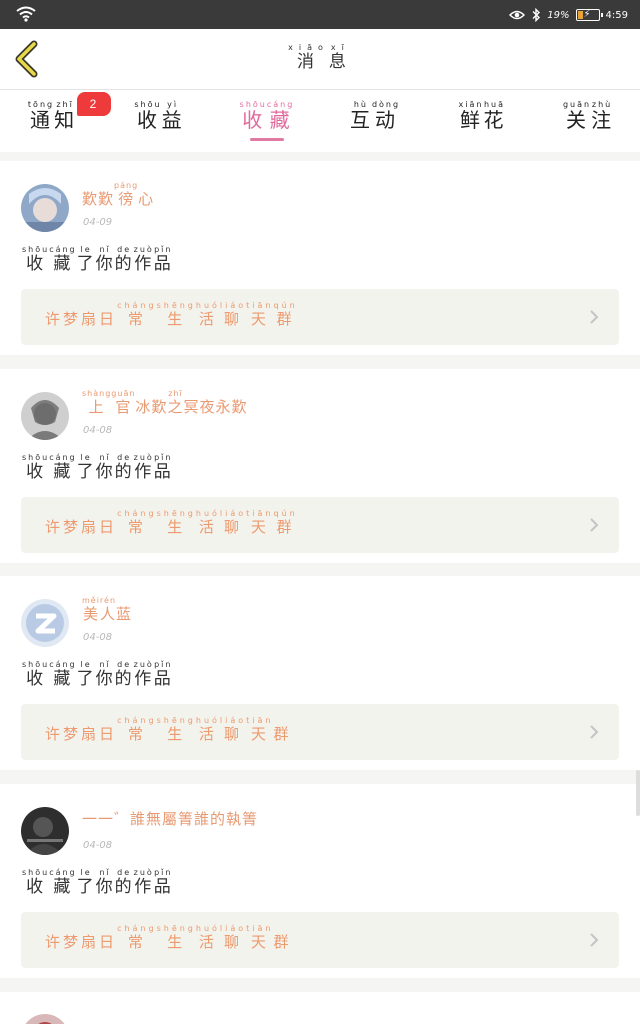  Describe the element at coordinates (59, 121) in the screenshot. I see `tab-notifications: 通tōng知zhī 2` at that location.